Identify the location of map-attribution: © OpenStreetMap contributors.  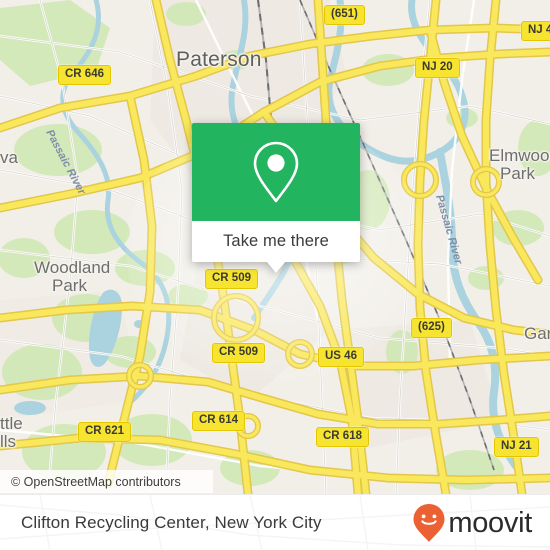
(106, 481).